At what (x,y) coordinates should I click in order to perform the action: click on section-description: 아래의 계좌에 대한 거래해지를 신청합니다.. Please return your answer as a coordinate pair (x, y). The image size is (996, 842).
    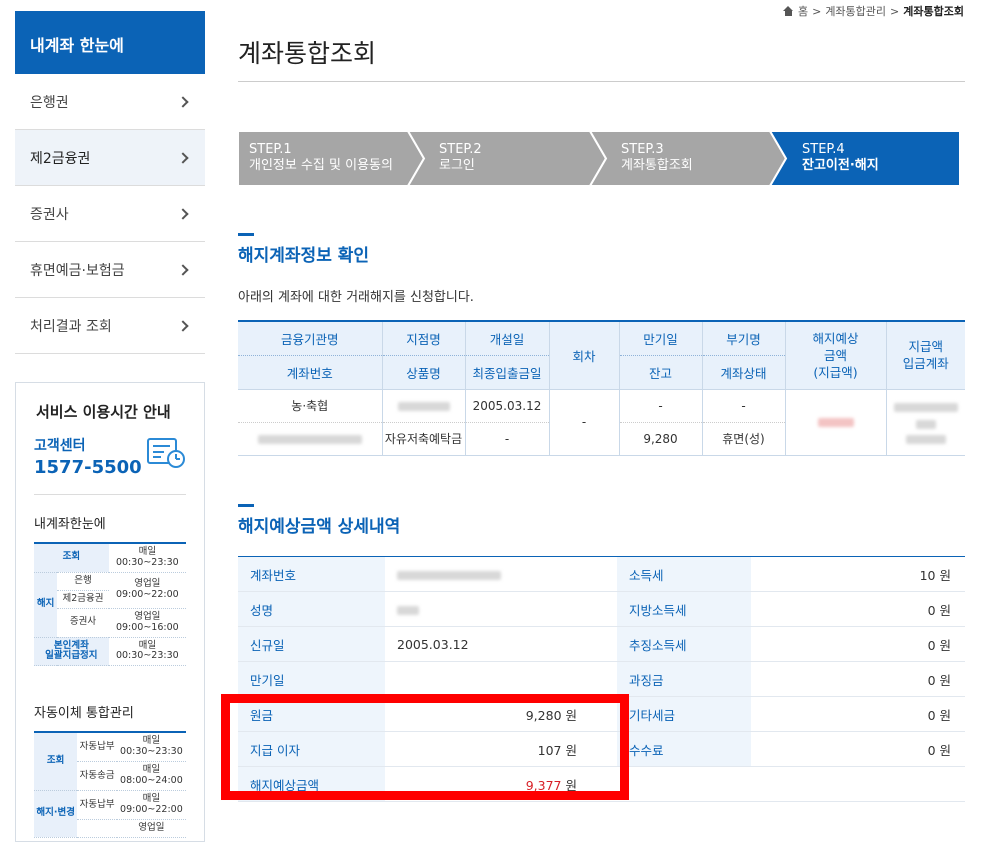
    Looking at the image, I should click on (356, 297).